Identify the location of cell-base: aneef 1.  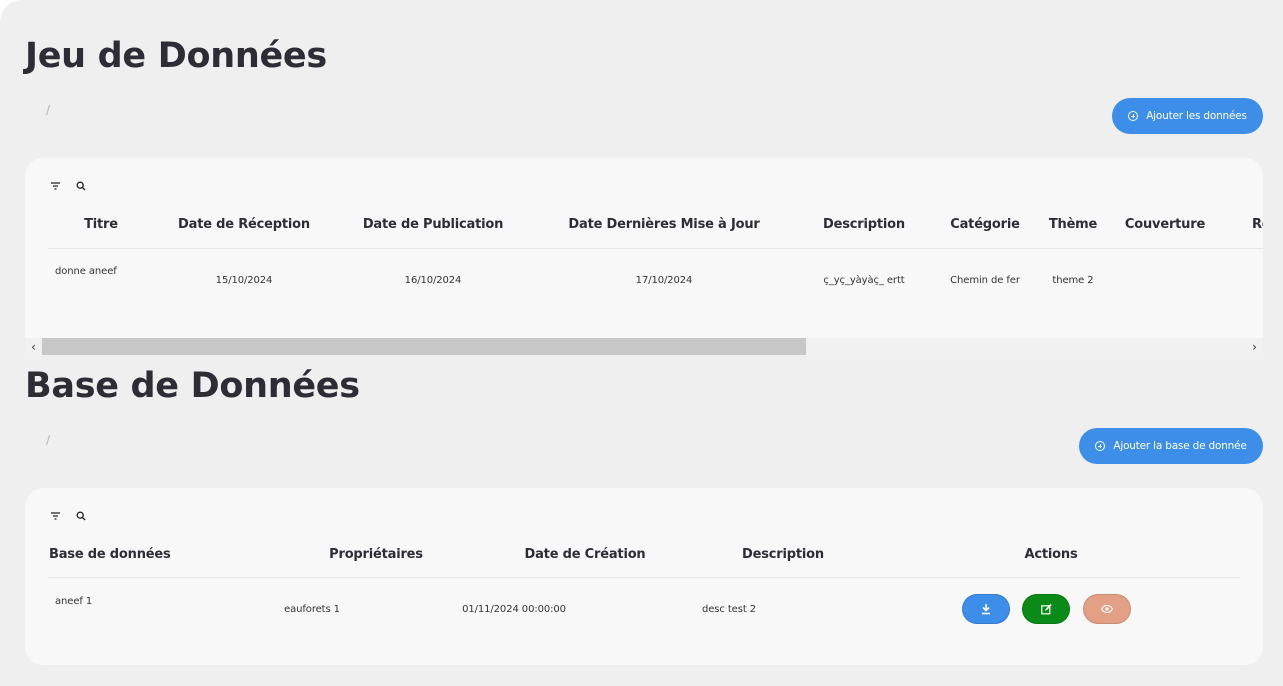
(74, 601).